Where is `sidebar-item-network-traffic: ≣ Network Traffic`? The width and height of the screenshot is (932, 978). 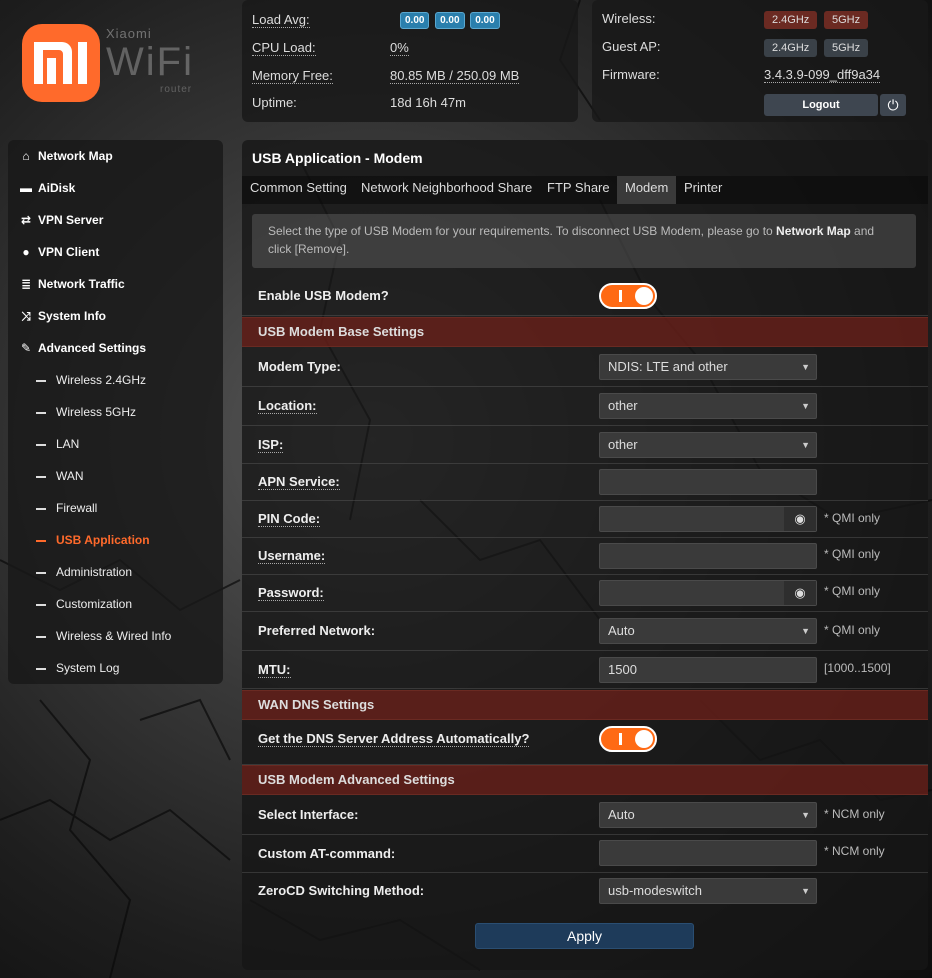
sidebar-item-network-traffic: ≣ Network Traffic is located at coordinates (71, 284).